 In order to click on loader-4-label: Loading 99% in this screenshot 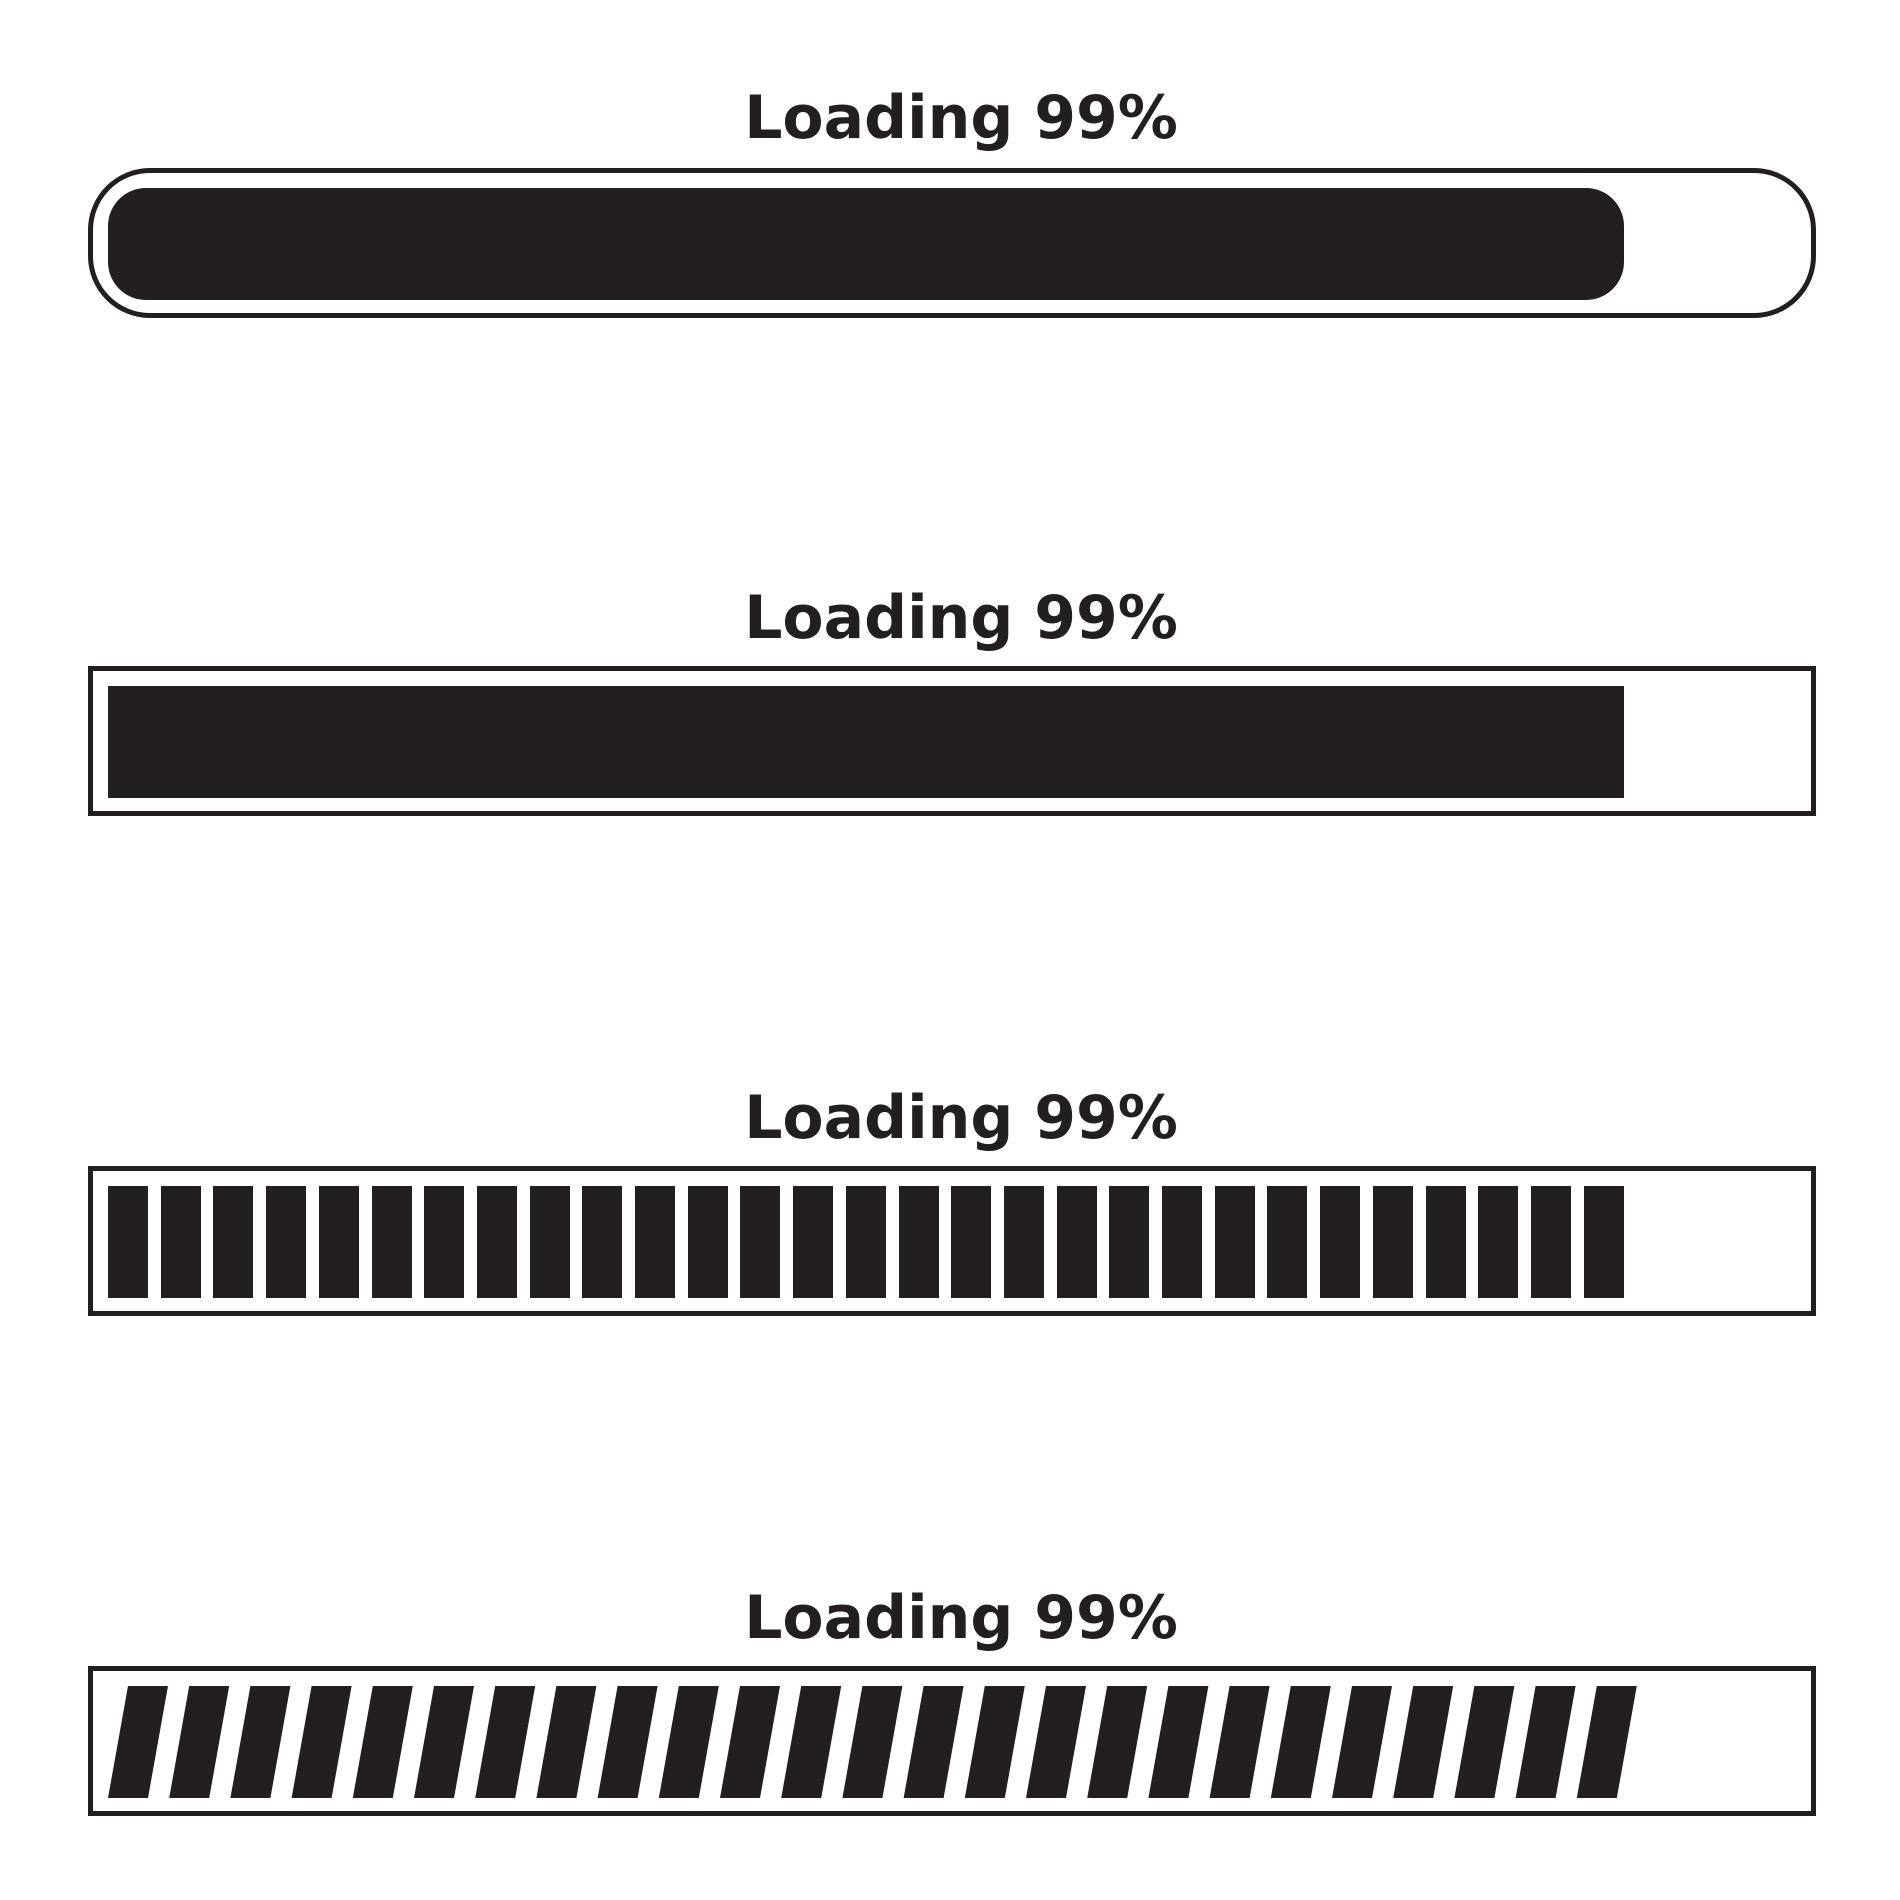, I will do `click(961, 1618)`.